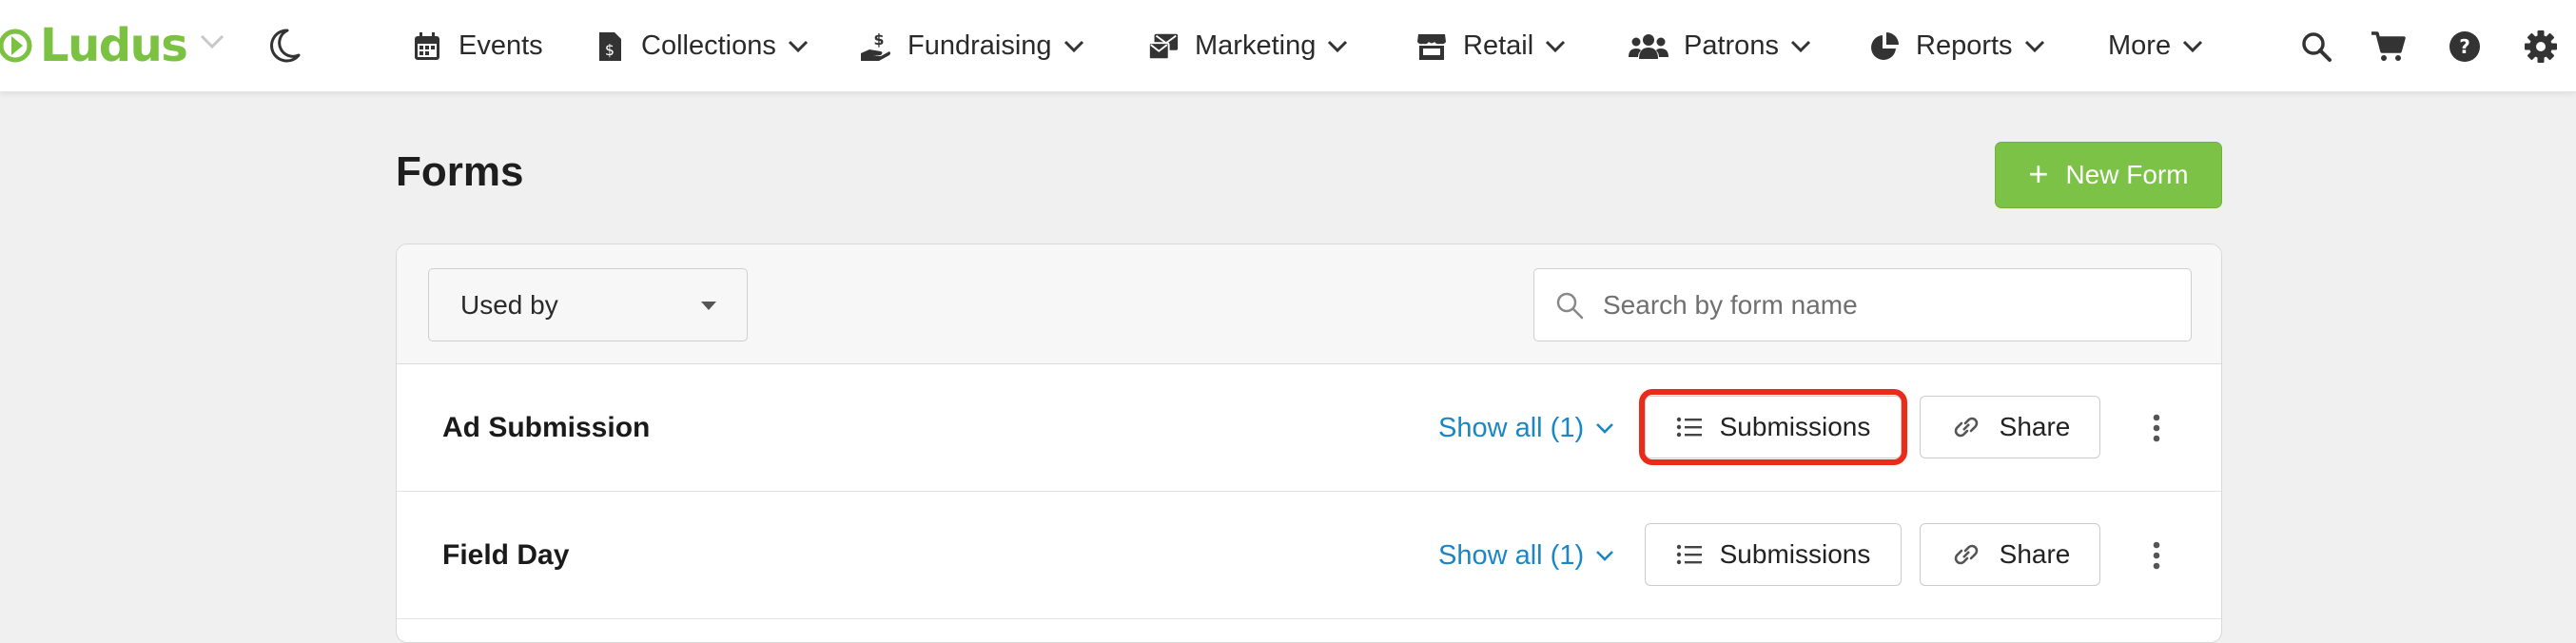  Describe the element at coordinates (2140, 45) in the screenshot. I see `nav-label-more: More` at that location.